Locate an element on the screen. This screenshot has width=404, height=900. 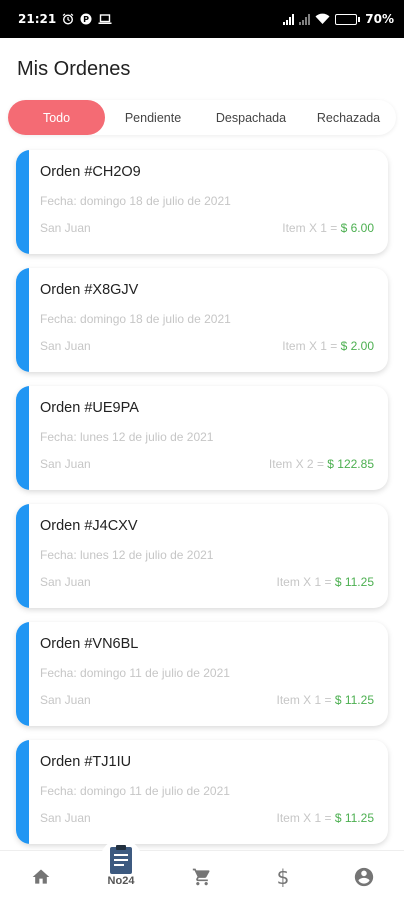
order-amount: $ 6.00 is located at coordinates (357, 228).